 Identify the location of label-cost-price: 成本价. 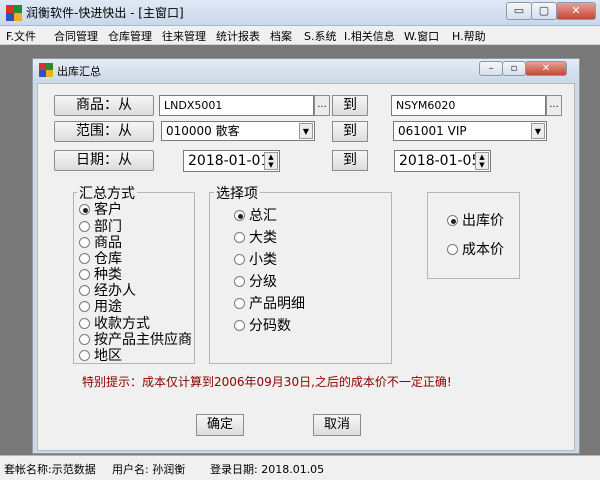
(483, 250).